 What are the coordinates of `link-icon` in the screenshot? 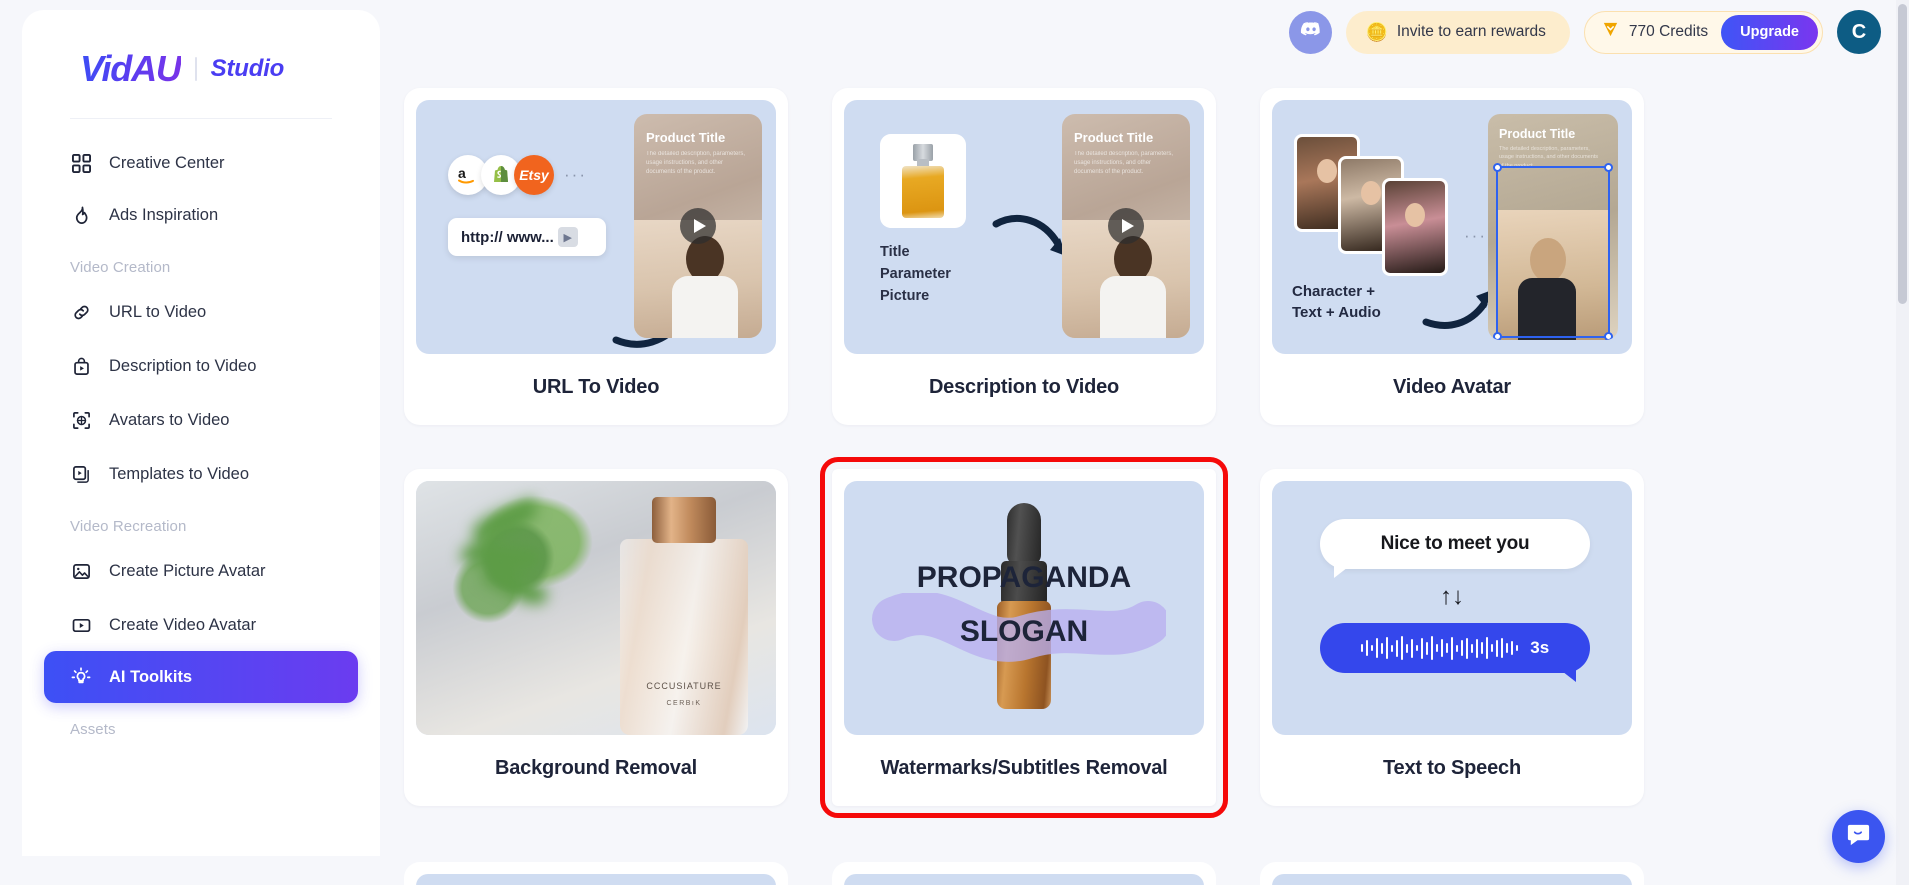 It's located at (81, 312).